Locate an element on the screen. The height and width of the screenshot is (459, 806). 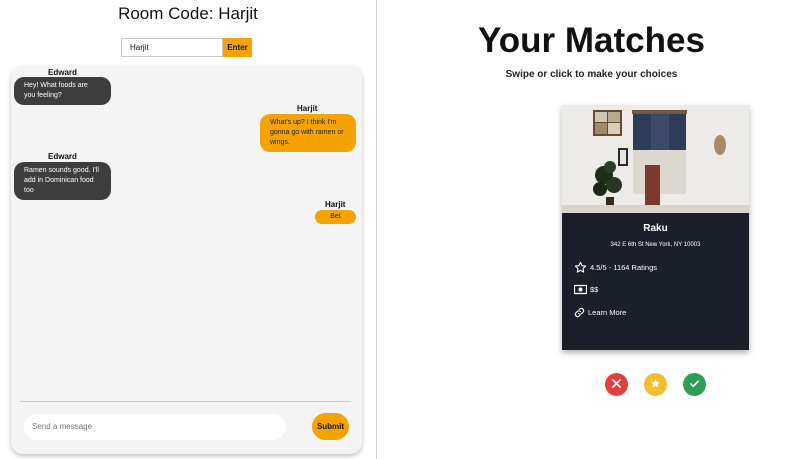
favorite-button is located at coordinates (655, 384).